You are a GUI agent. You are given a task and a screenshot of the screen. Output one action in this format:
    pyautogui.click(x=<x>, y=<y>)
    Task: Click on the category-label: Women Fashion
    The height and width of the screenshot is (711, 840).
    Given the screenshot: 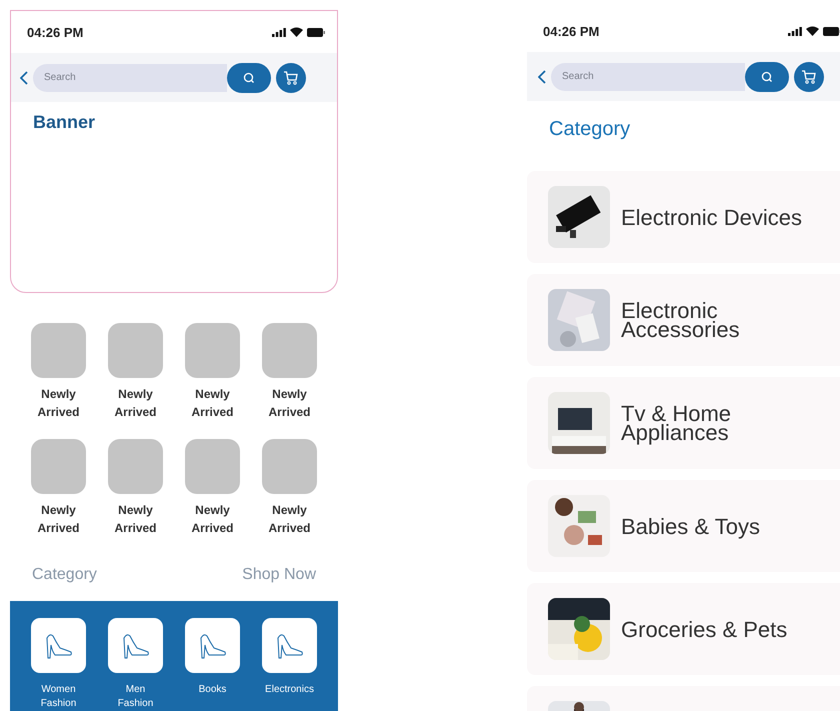 What is the action you would take?
    pyautogui.click(x=59, y=697)
    